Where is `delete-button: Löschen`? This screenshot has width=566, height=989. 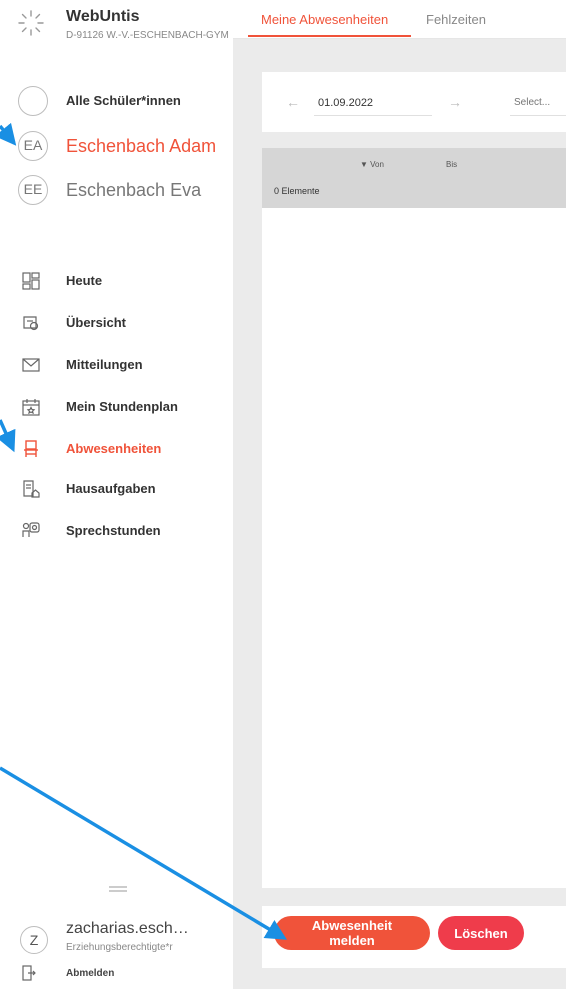 delete-button: Löschen is located at coordinates (481, 933).